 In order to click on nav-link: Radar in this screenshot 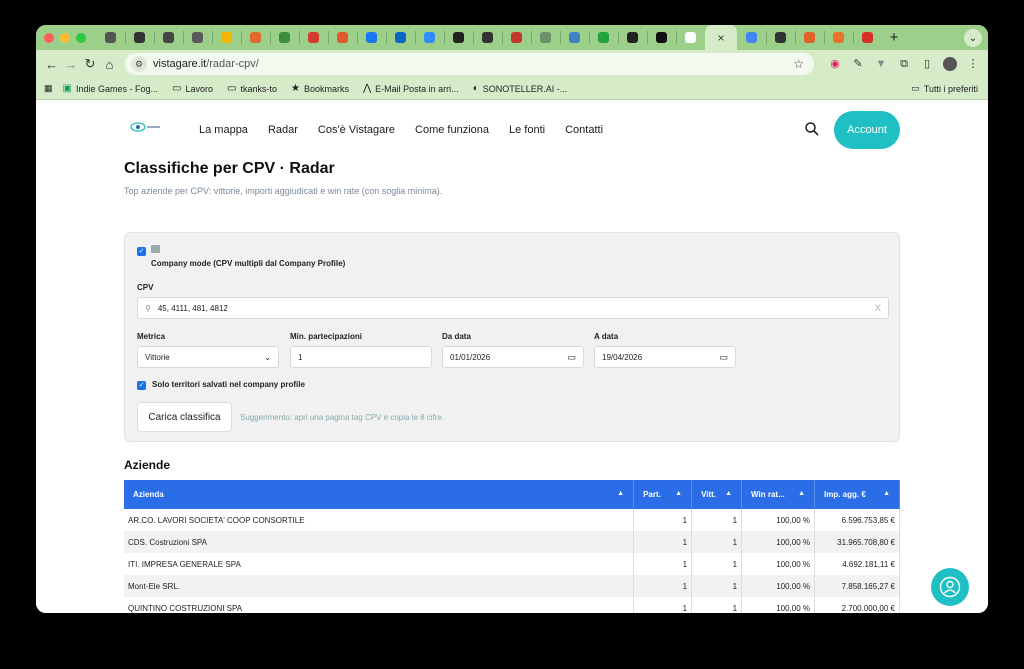, I will do `click(283, 130)`.